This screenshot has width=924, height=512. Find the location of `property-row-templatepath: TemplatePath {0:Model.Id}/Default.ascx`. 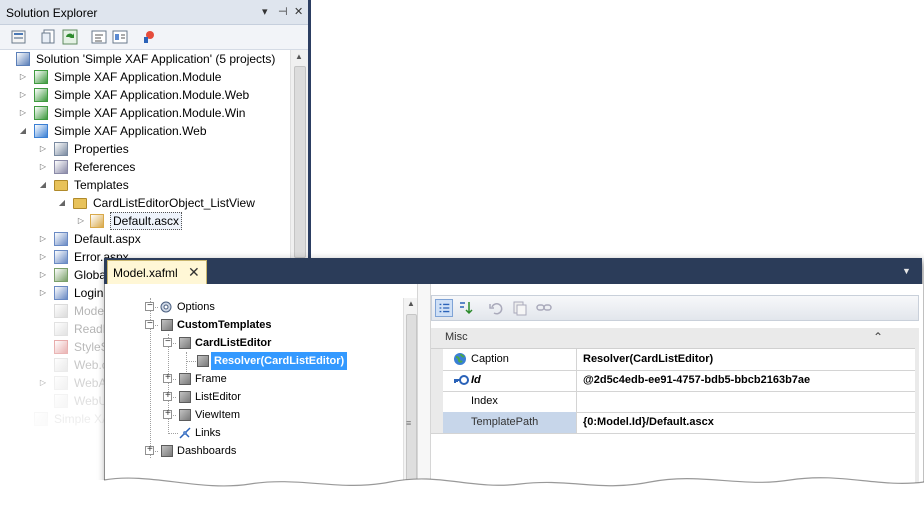

property-row-templatepath: TemplatePath {0:Model.Id}/Default.ascx is located at coordinates (674, 423).